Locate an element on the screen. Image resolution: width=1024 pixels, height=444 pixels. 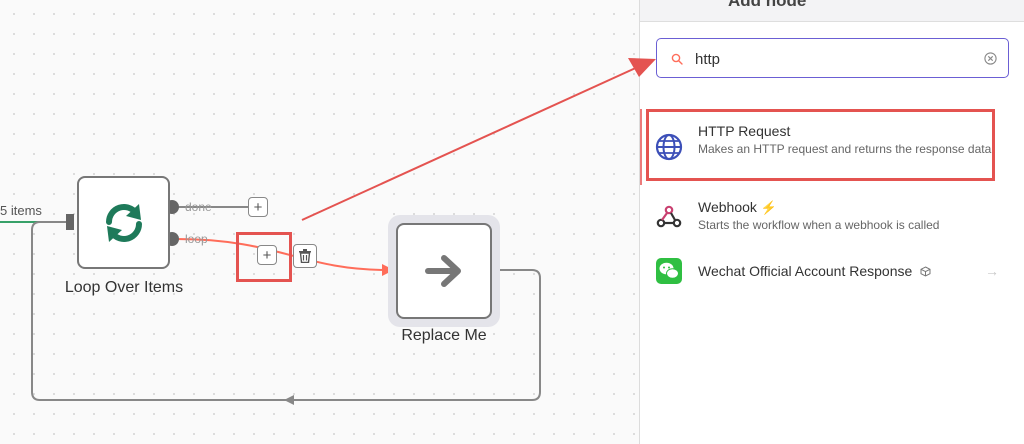
clear-search-icon is located at coordinates (990, 58).